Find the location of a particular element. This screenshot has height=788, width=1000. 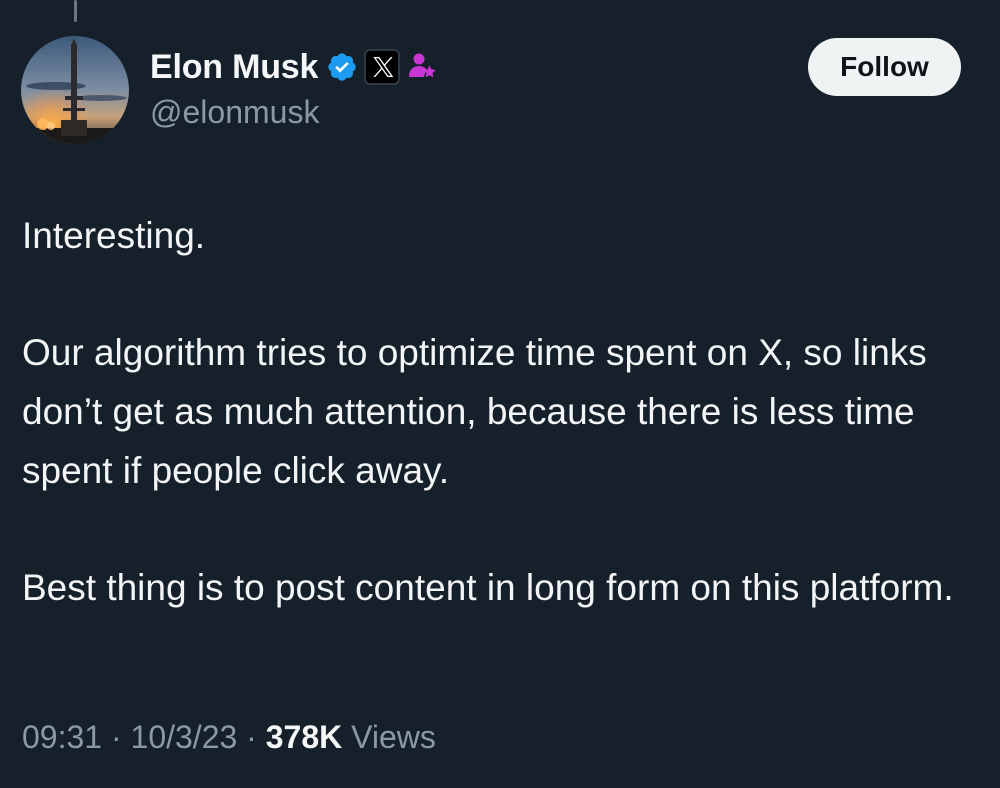

tweet-date: 10/3/23 is located at coordinates (184, 737).